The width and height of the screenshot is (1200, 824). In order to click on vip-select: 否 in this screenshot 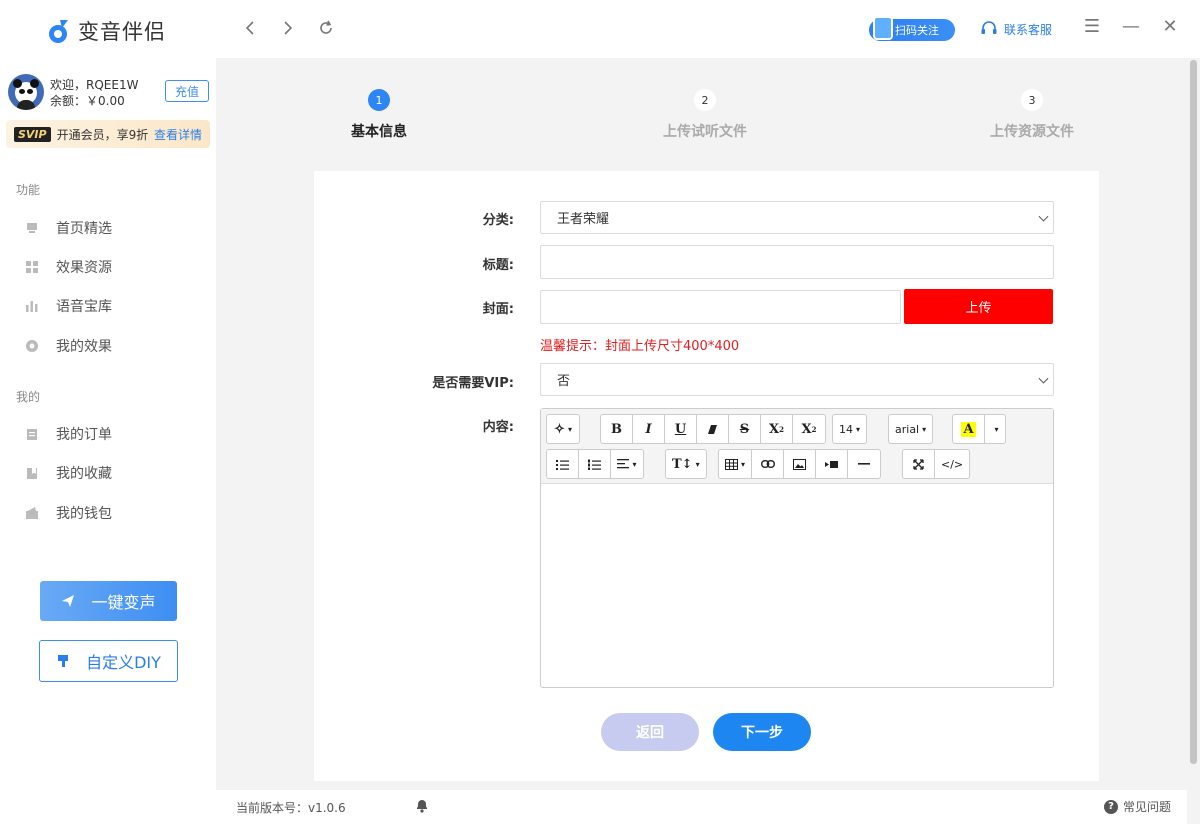, I will do `click(797, 379)`.